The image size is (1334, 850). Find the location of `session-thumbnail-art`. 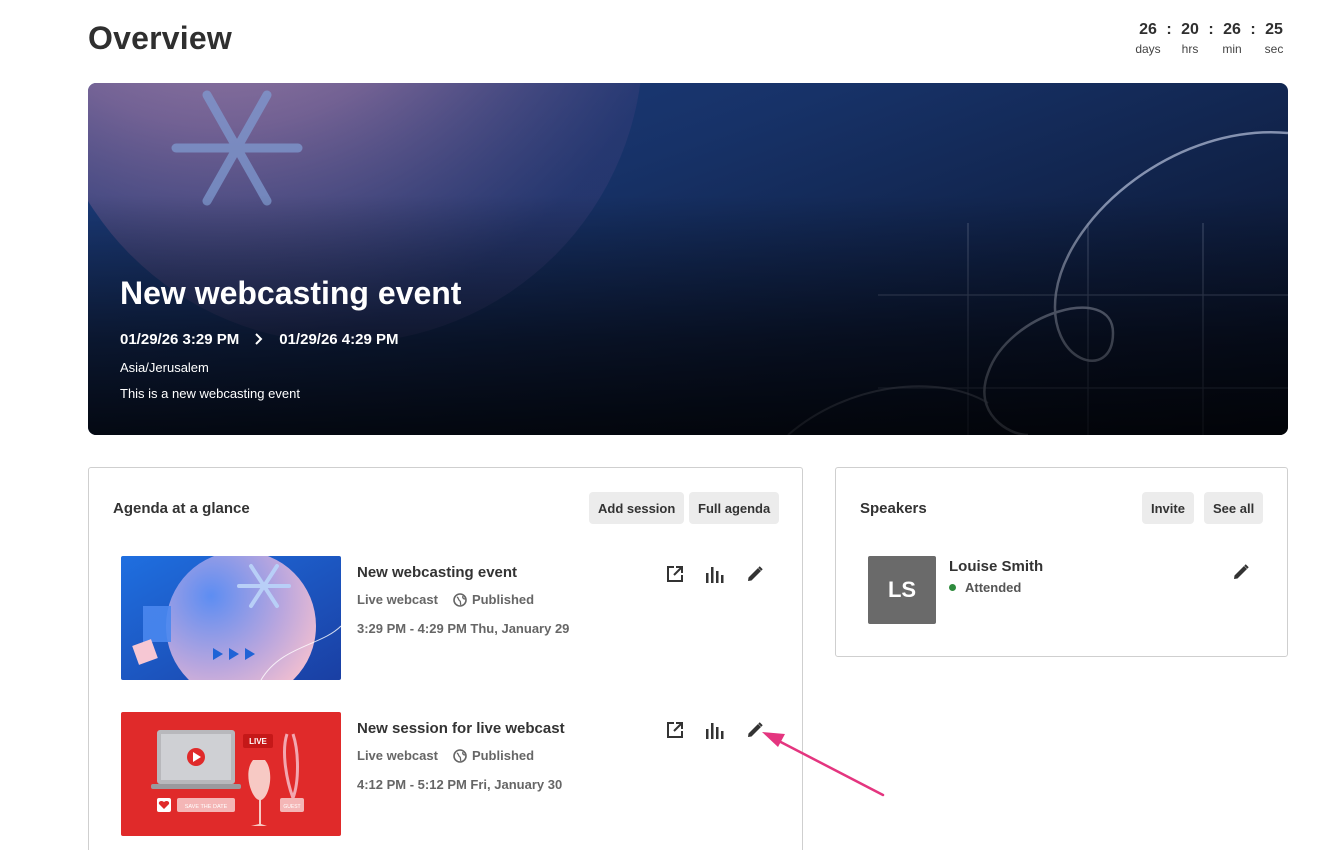

session-thumbnail-art is located at coordinates (231, 618).